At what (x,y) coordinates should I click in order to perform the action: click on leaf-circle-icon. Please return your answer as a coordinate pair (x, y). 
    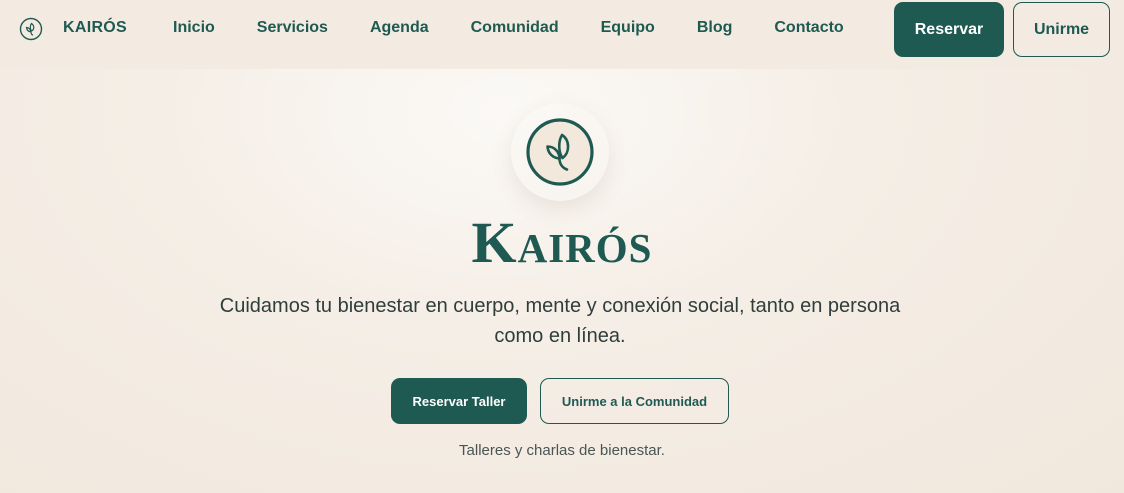
    Looking at the image, I should click on (560, 152).